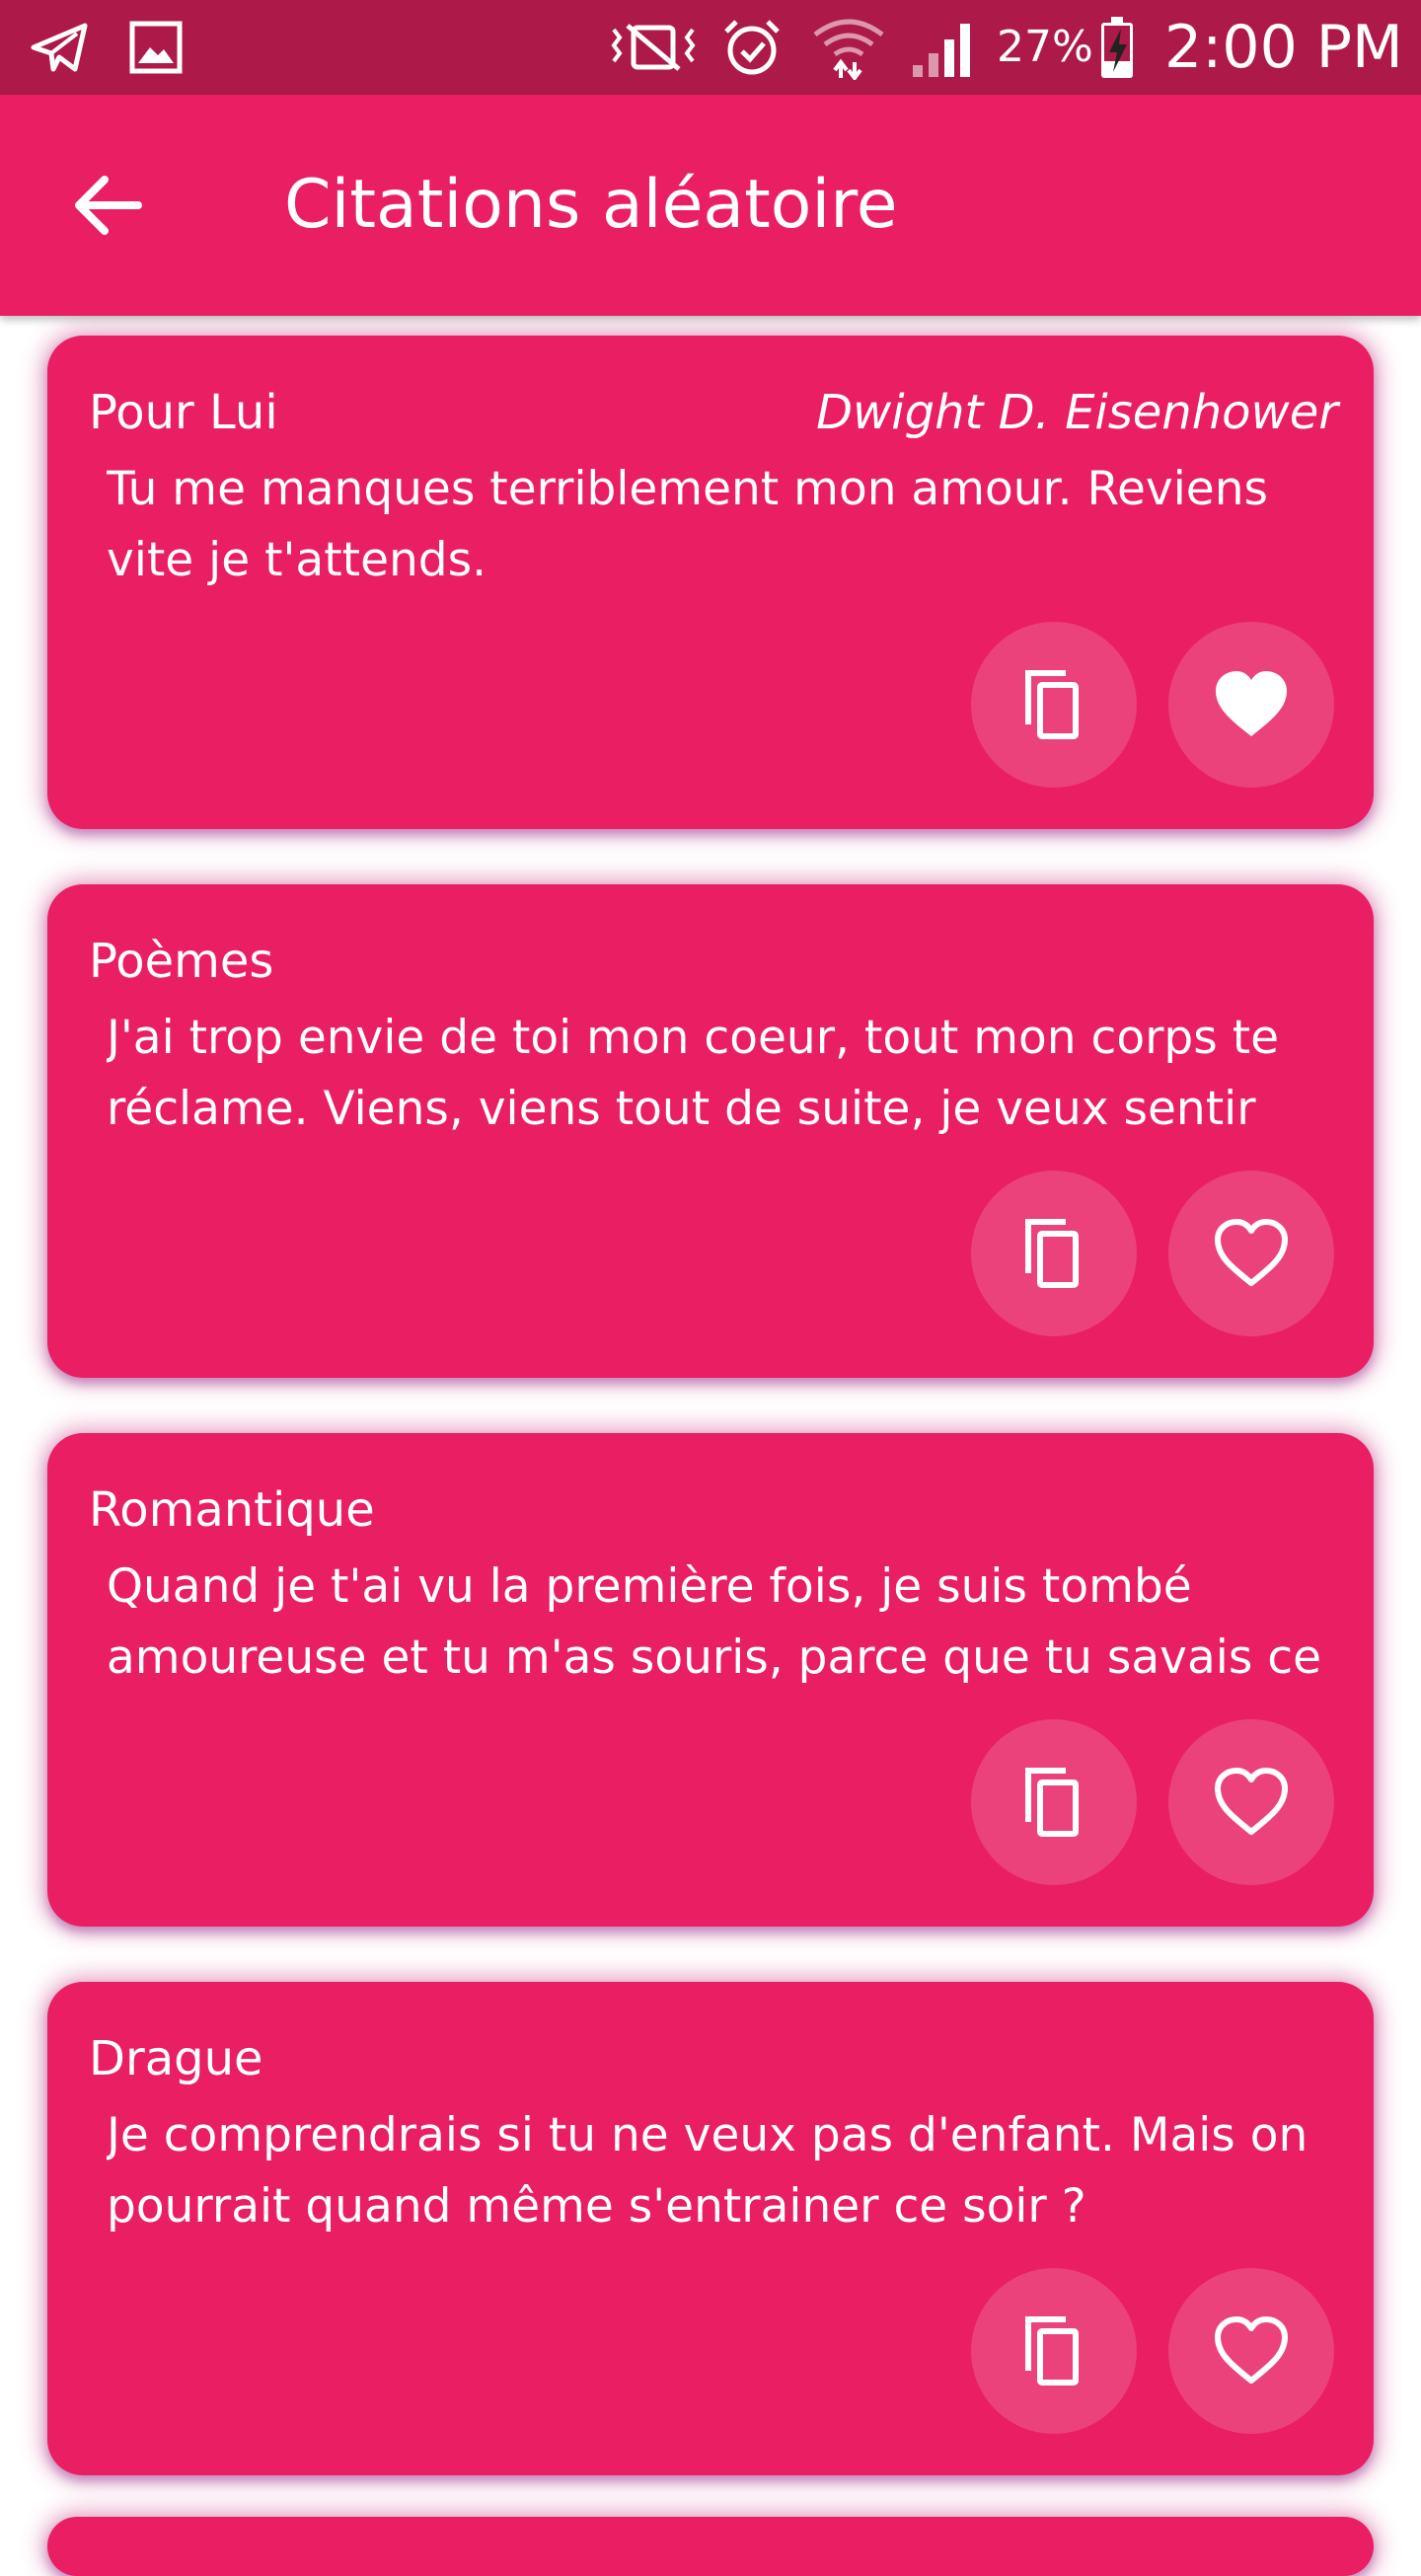  What do you see at coordinates (710, 47) in the screenshot?
I see `status-bar: 27% 2:00 PM` at bounding box center [710, 47].